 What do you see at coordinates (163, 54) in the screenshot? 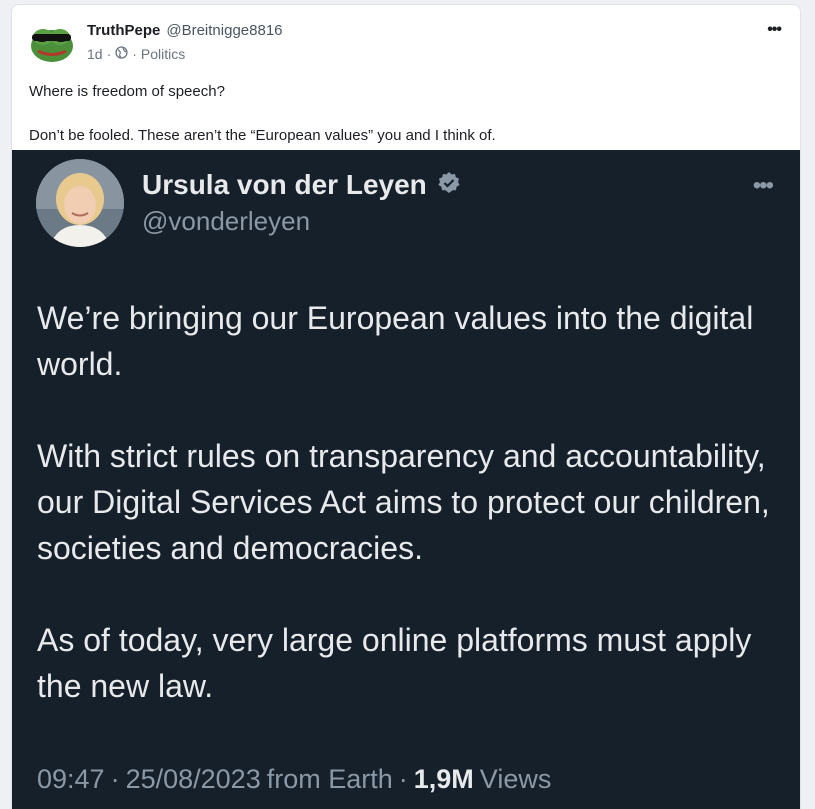
I see `post-category: Politics` at bounding box center [163, 54].